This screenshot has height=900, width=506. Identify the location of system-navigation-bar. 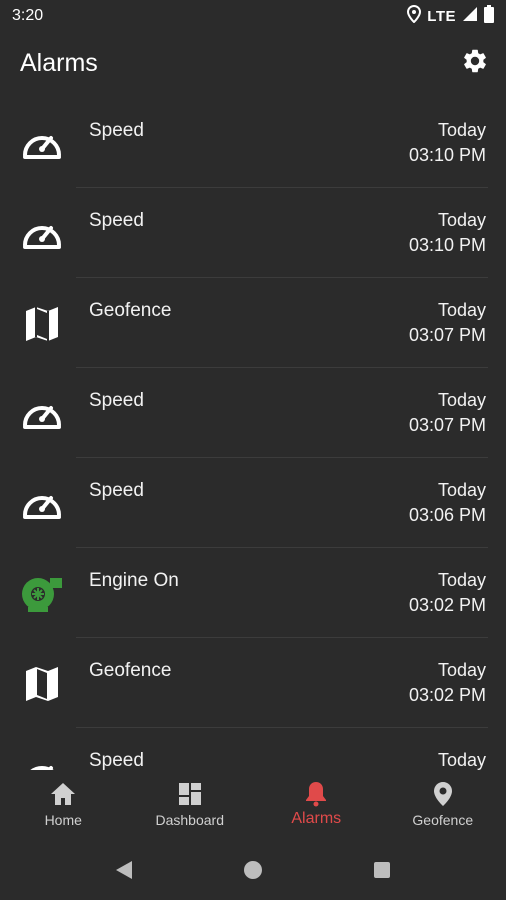
(253, 872).